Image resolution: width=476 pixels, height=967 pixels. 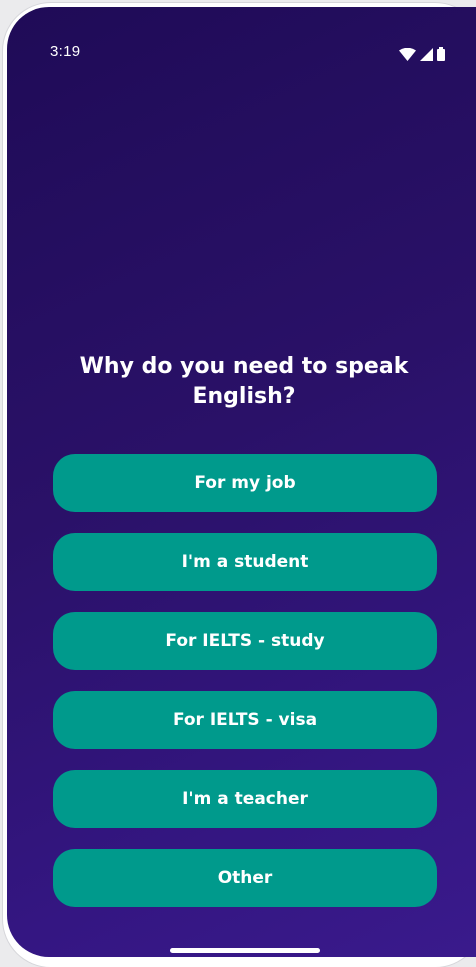 What do you see at coordinates (245, 720) in the screenshot?
I see `option-ielts-visa-button: For IELTS - visa` at bounding box center [245, 720].